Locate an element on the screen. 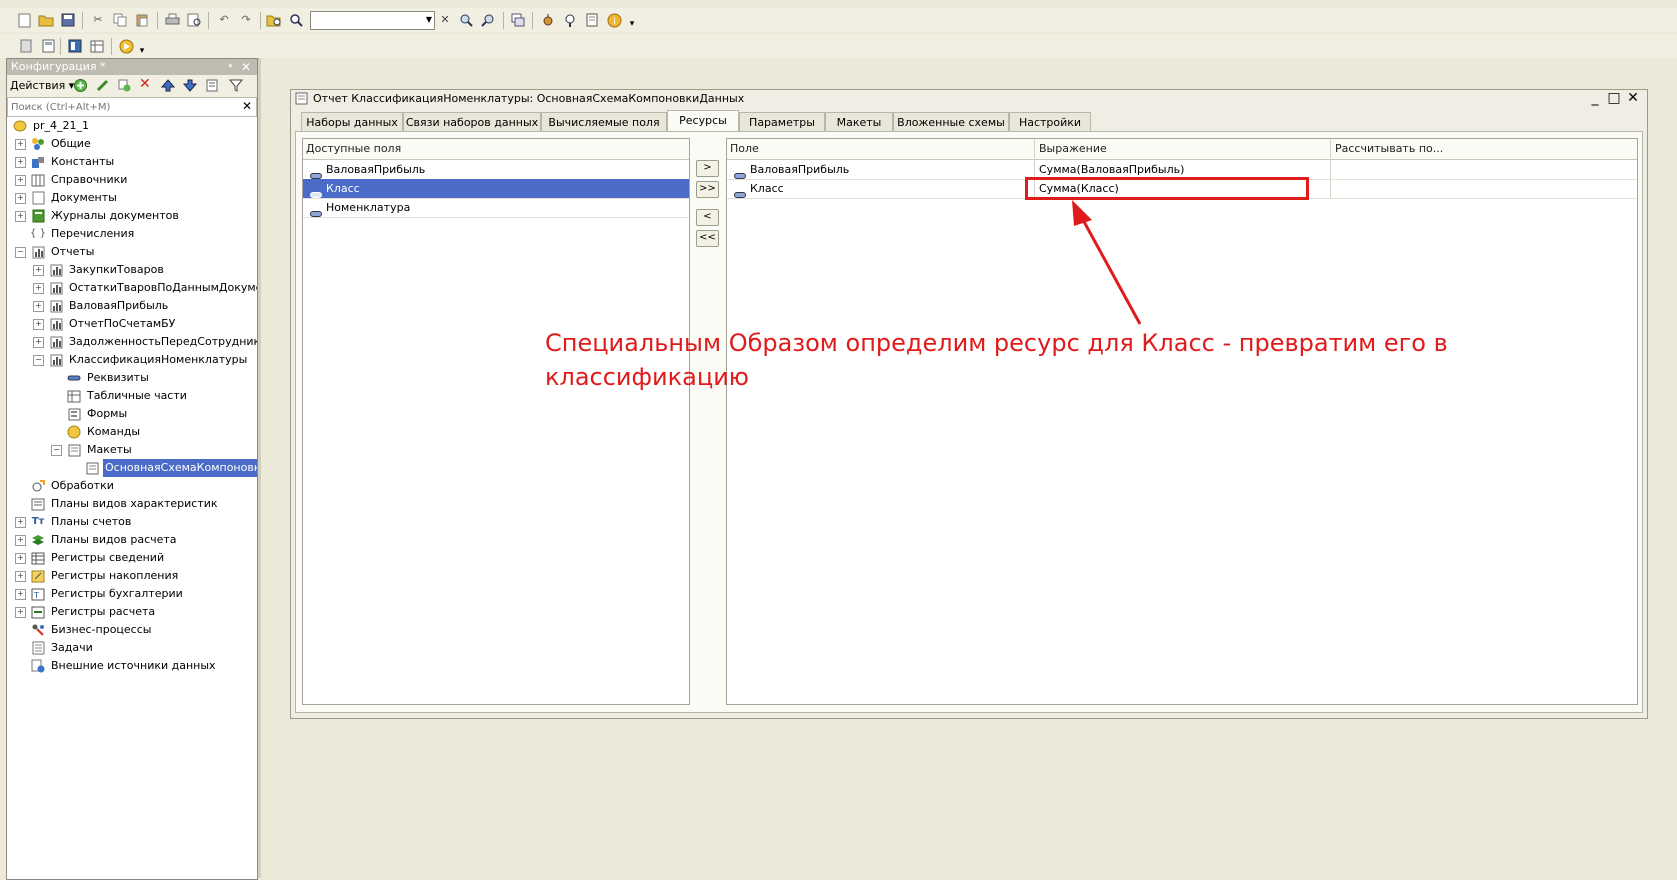 Image resolution: width=1677 pixels, height=880 pixels. arrow-head is located at coordinates (1082, 213).